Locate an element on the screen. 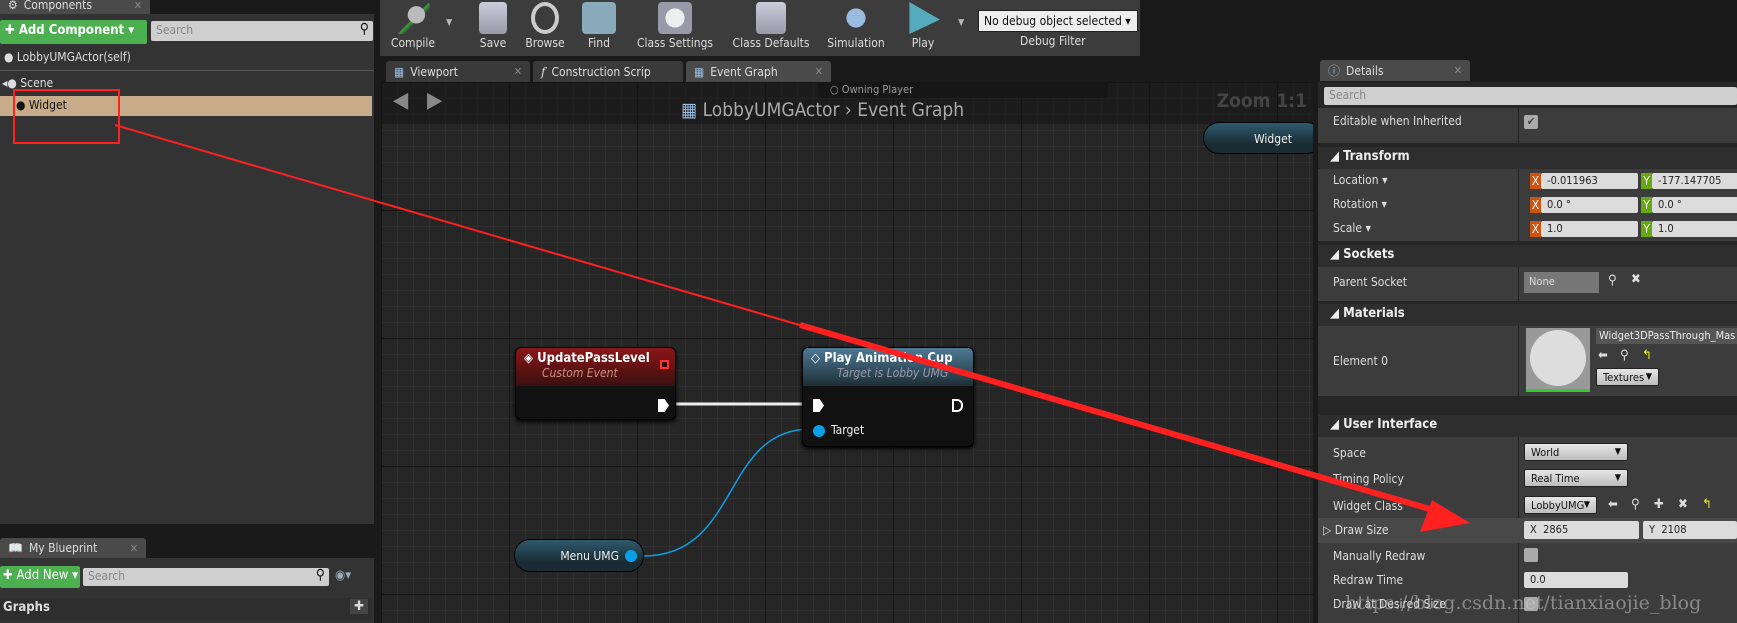 Image resolution: width=1737 pixels, height=623 pixels. node-subtitle: Custom Event is located at coordinates (580, 373).